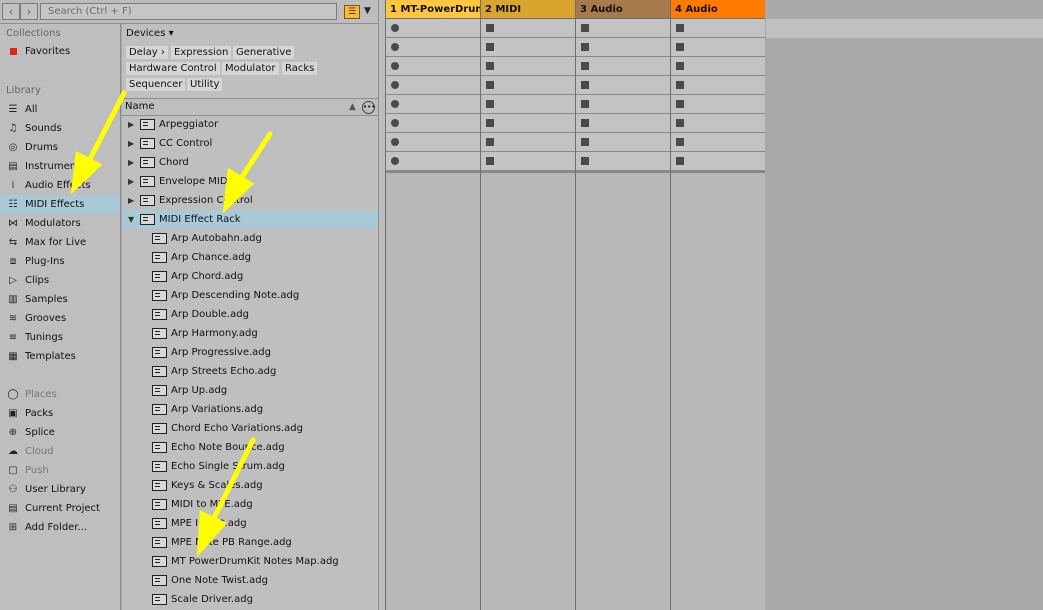 The width and height of the screenshot is (1043, 610). Describe the element at coordinates (250, 295) in the screenshot. I see `preset-row: Arp Descending Note.adg` at that location.